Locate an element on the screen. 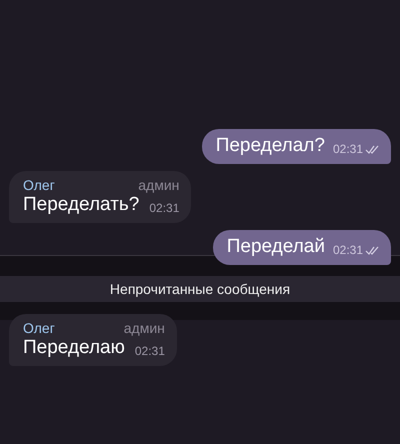 Image resolution: width=400 pixels, height=444 pixels. message-text: Переделал? is located at coordinates (270, 146).